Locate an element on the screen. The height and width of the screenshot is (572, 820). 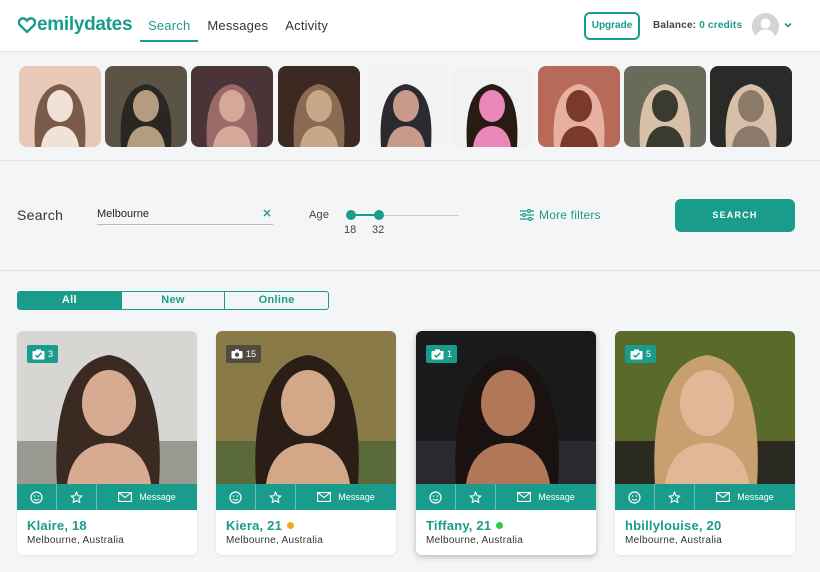
logo: emilydates is located at coordinates (75, 25).